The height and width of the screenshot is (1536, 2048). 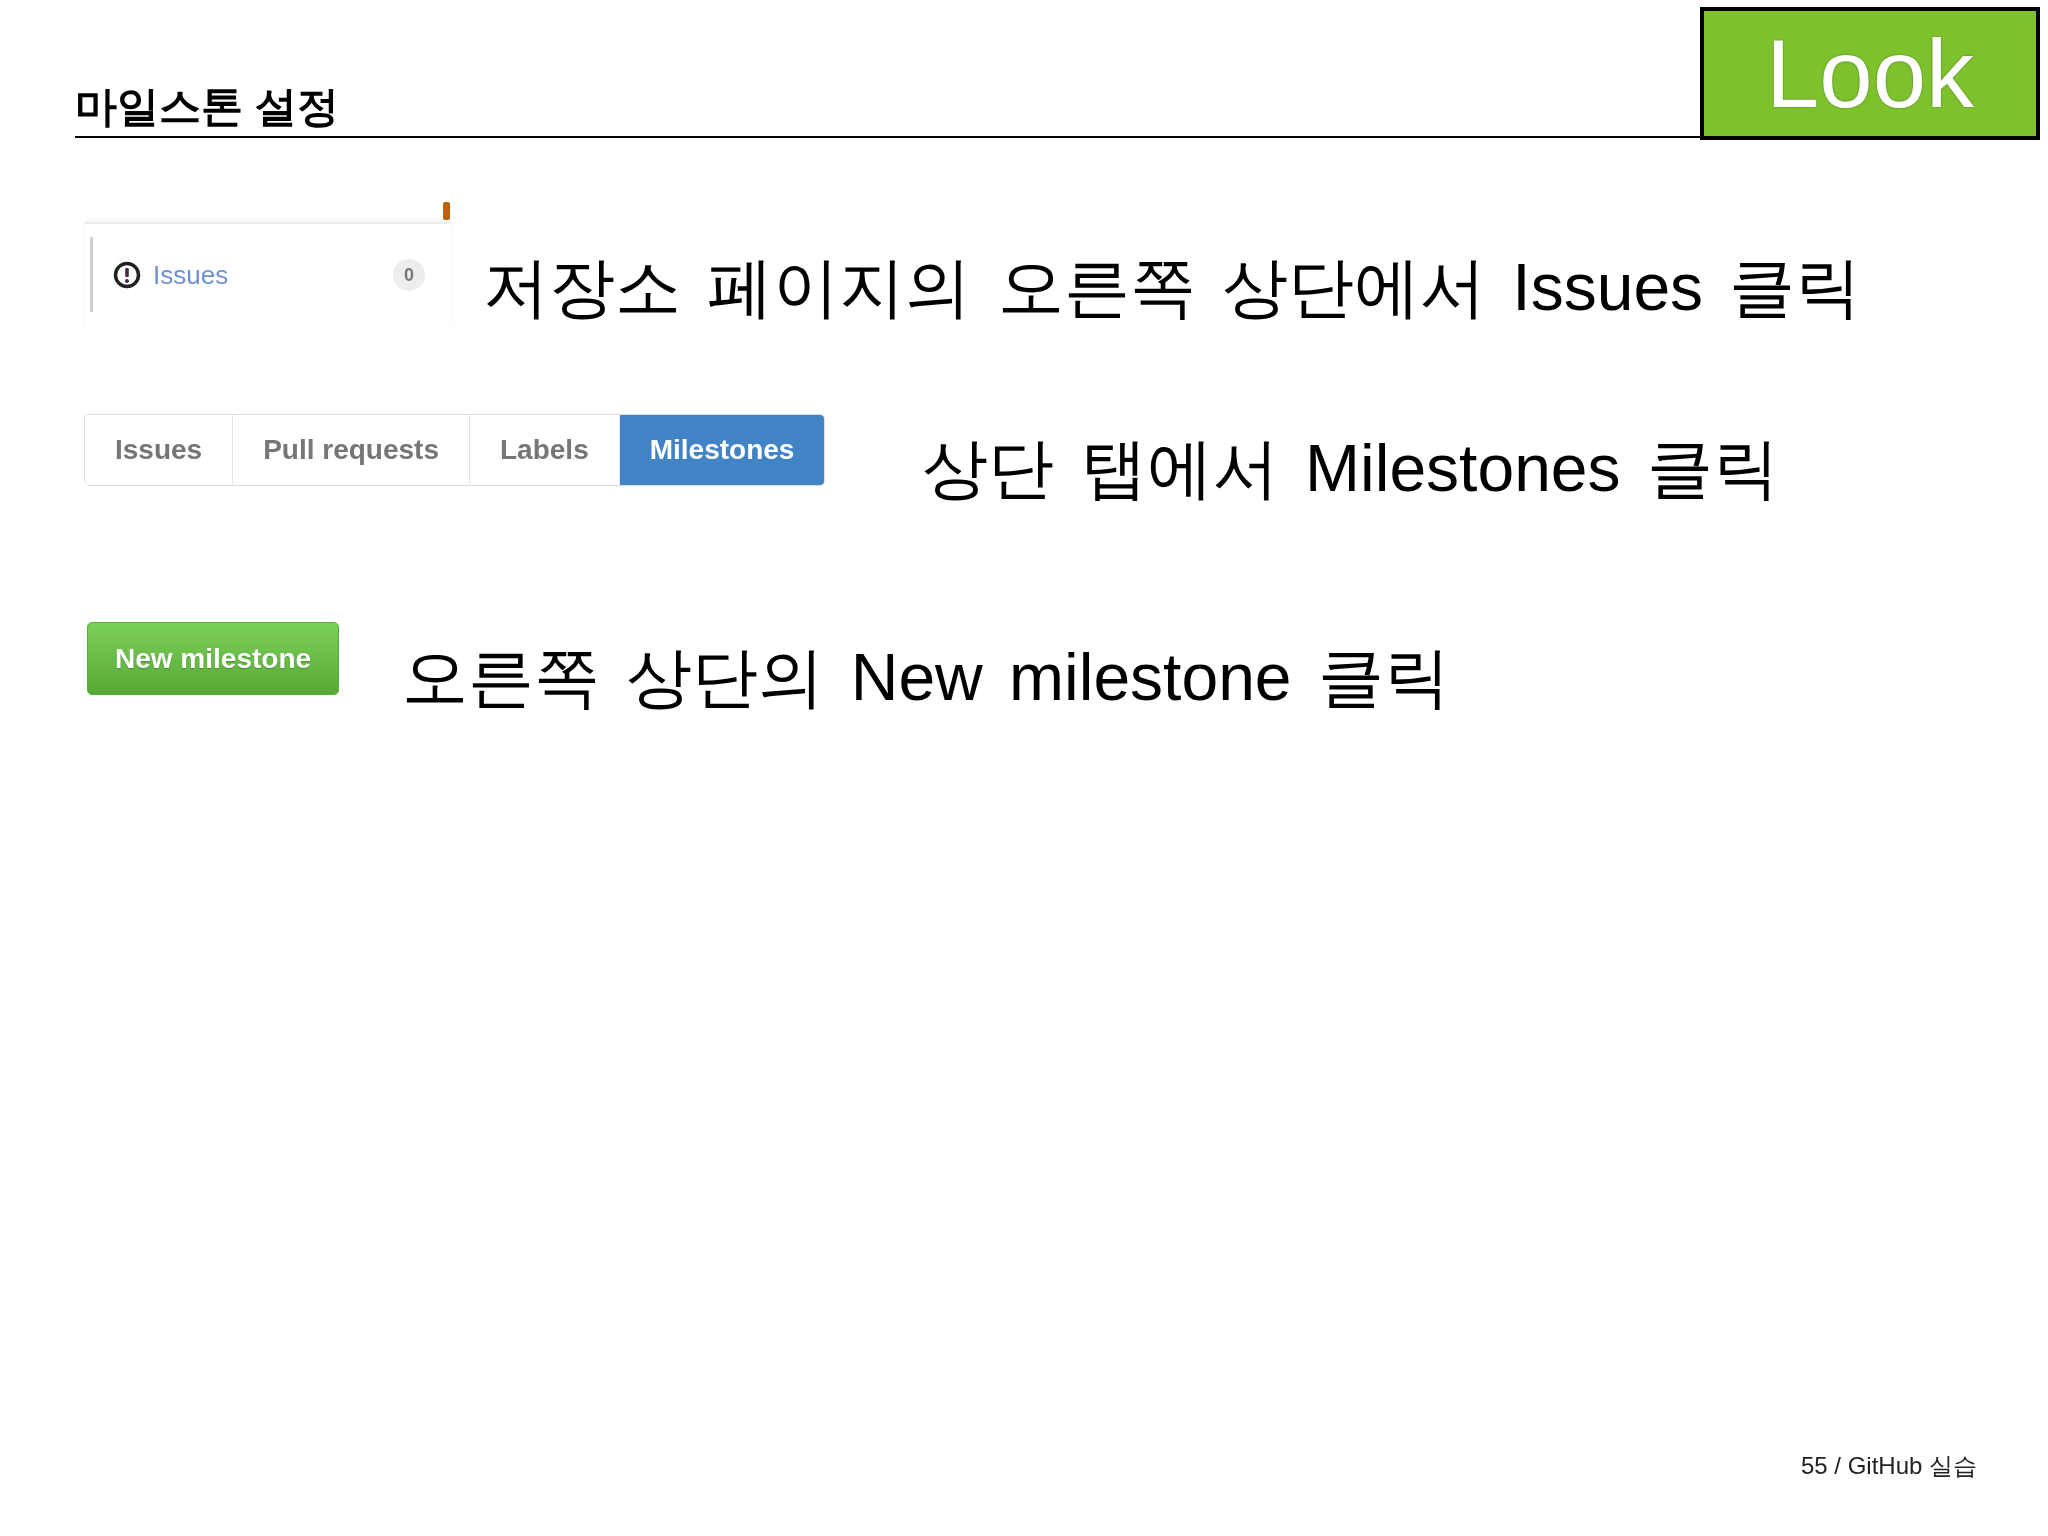 What do you see at coordinates (1870, 73) in the screenshot?
I see `header-badge: Look` at bounding box center [1870, 73].